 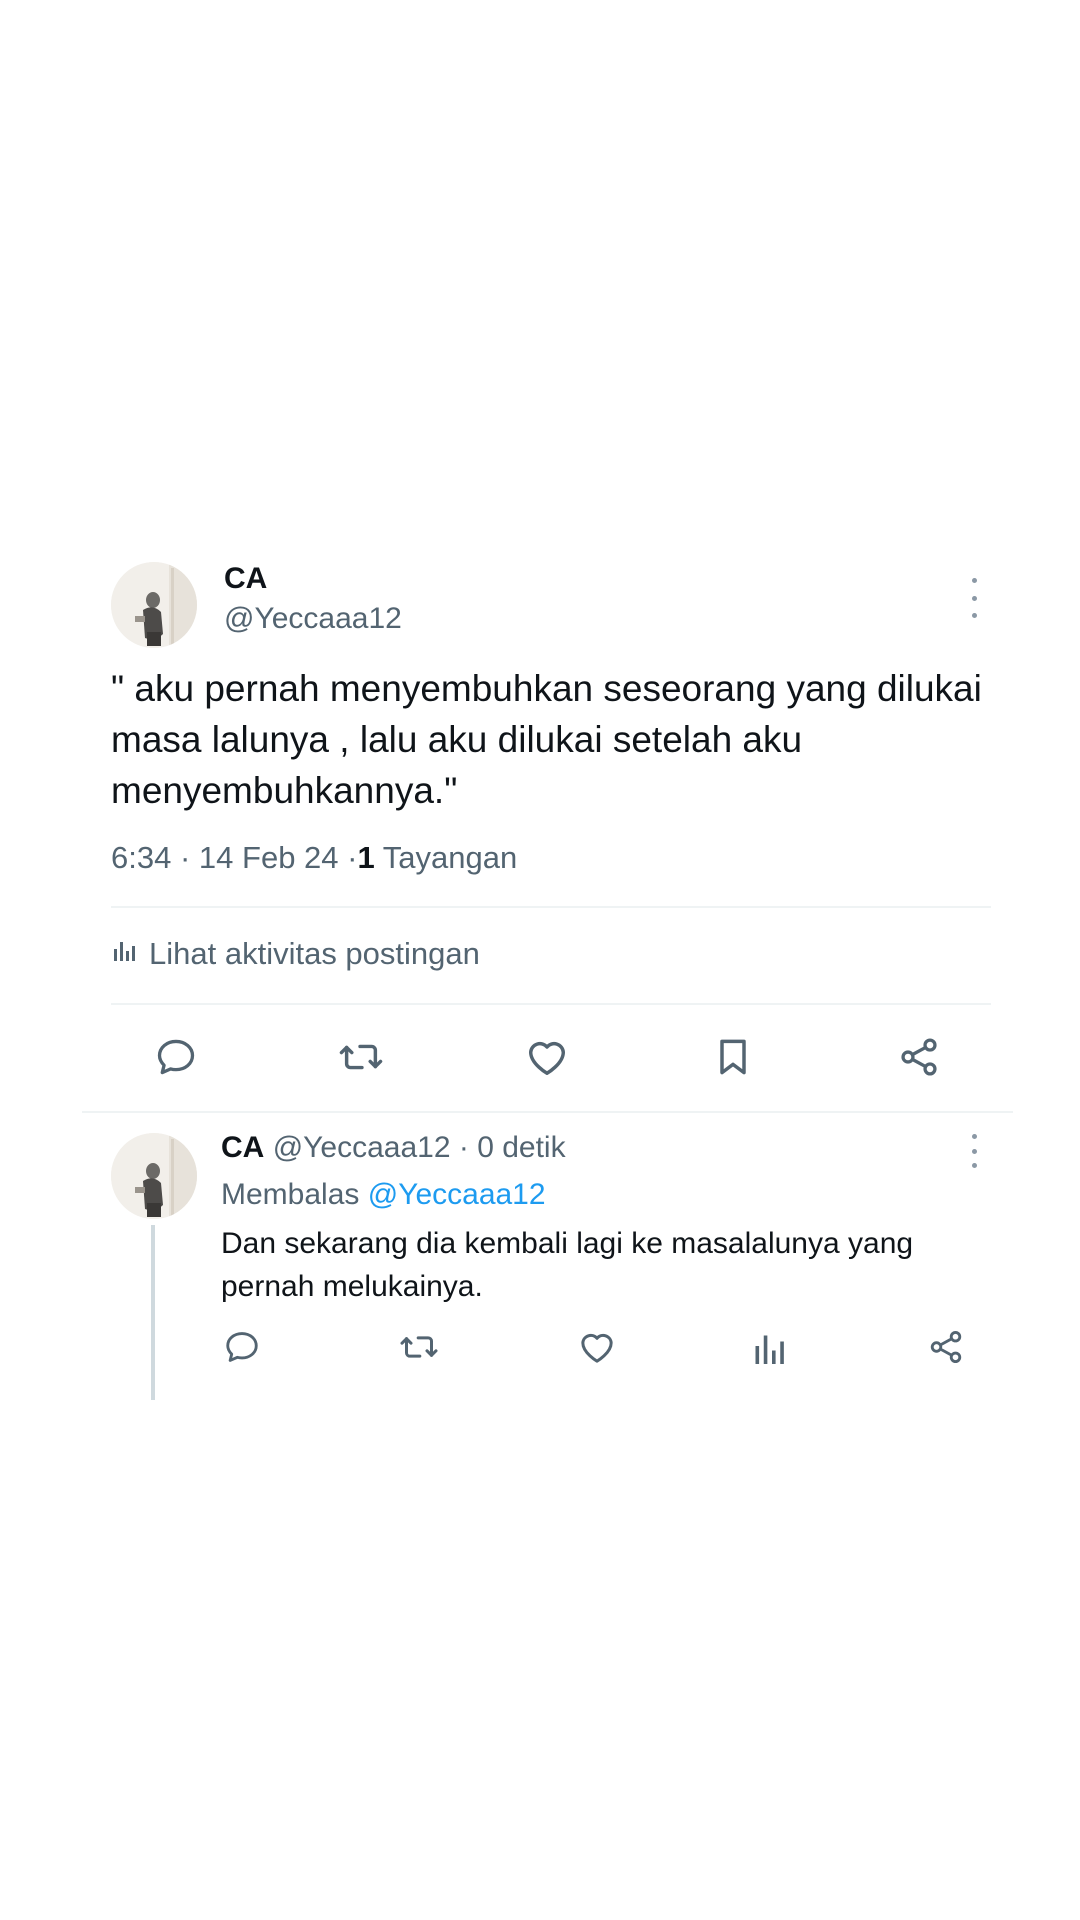 I want to click on author-handle: @Yeccaaa12, so click(x=313, y=619).